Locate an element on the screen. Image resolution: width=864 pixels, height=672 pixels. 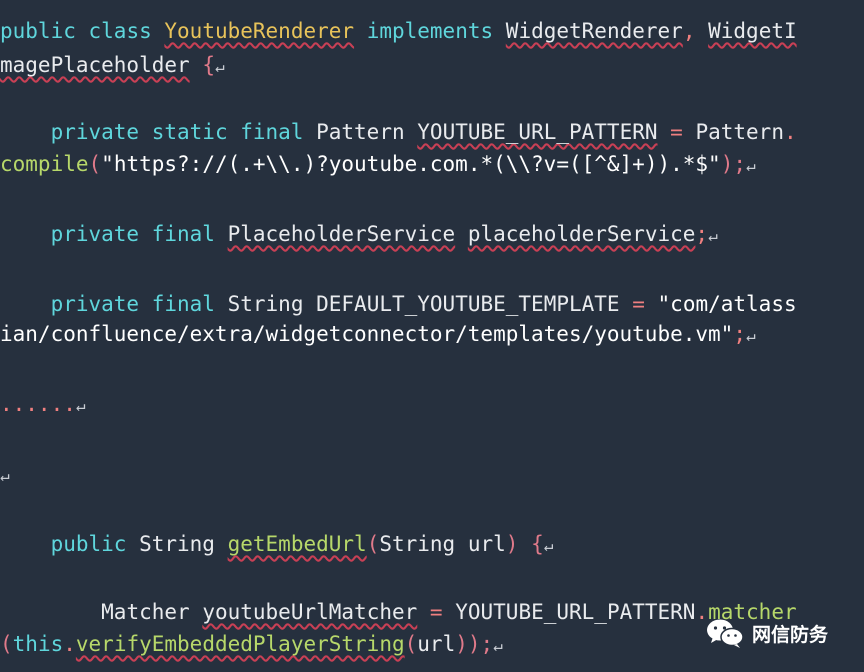
field-type: PlaceholderService is located at coordinates (341, 234).